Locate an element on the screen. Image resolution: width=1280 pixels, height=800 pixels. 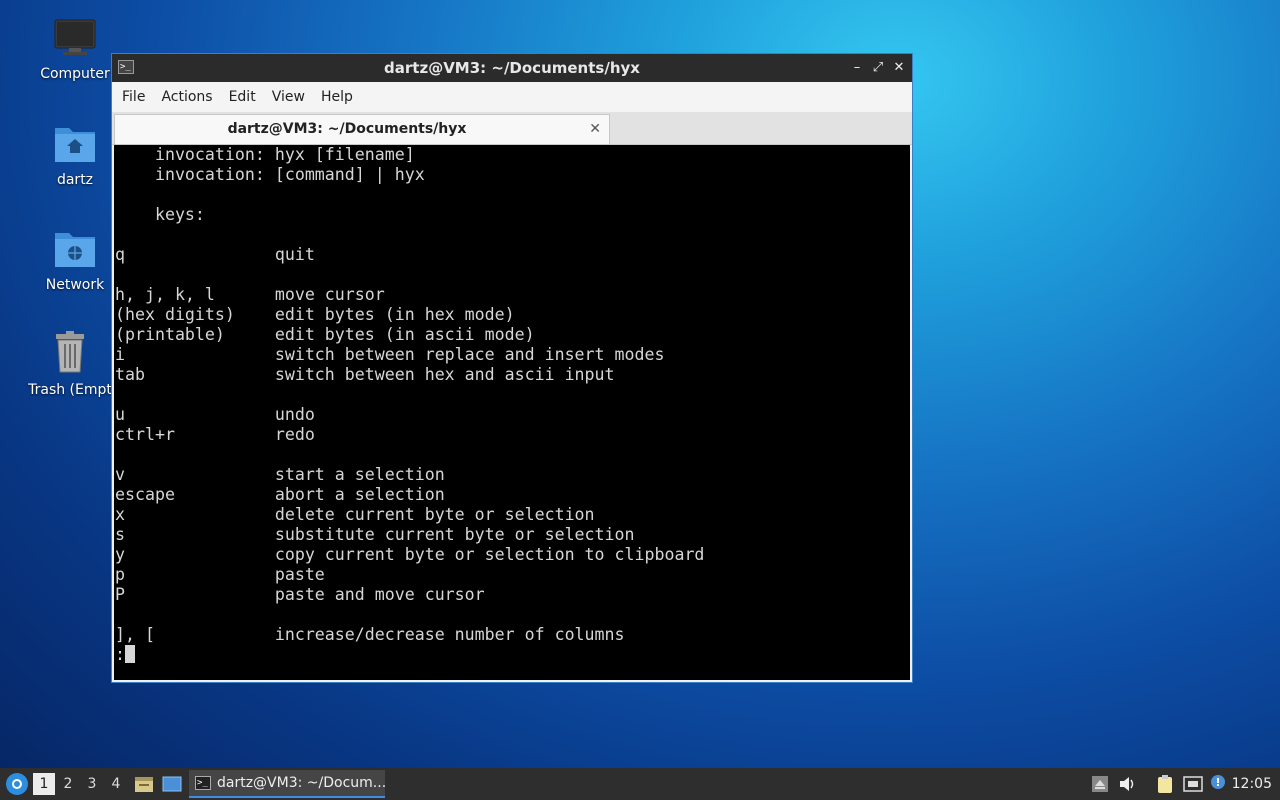
terminal-line: invocation: hyx [filename] is located at coordinates (265, 154).